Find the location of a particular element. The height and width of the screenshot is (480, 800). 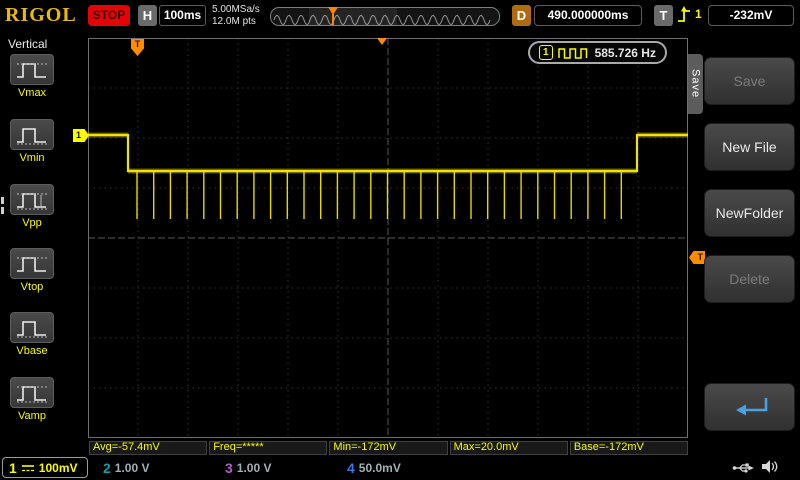

vtop-icon is located at coordinates (32, 263).